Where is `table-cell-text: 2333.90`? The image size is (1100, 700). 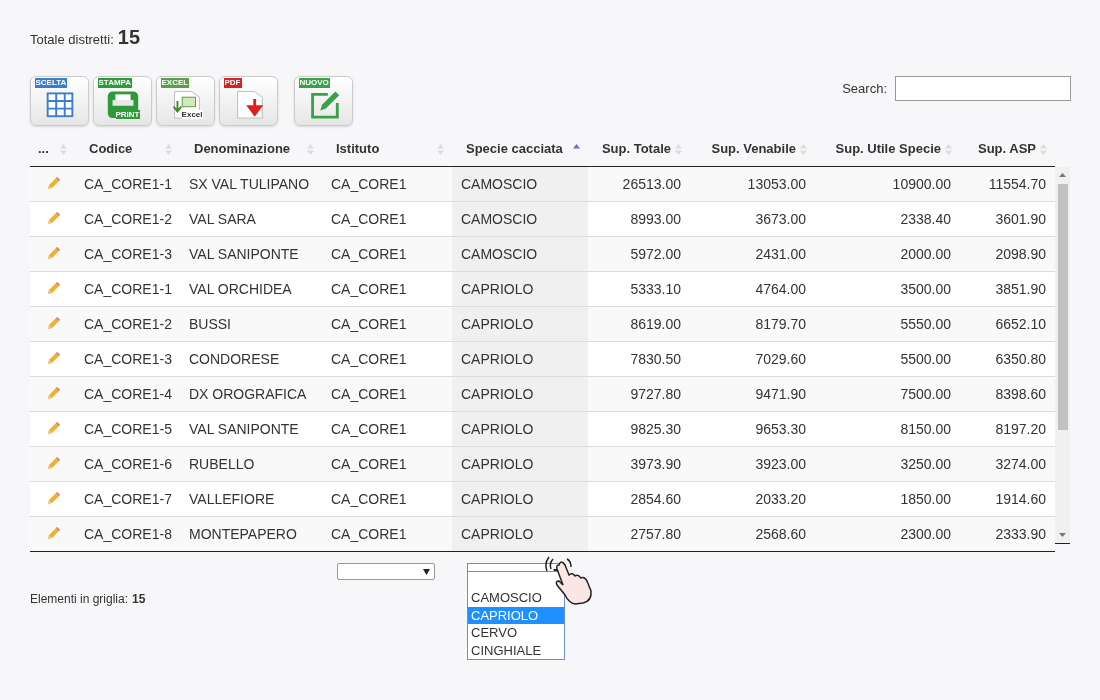 table-cell-text: 2333.90 is located at coordinates (1020, 534).